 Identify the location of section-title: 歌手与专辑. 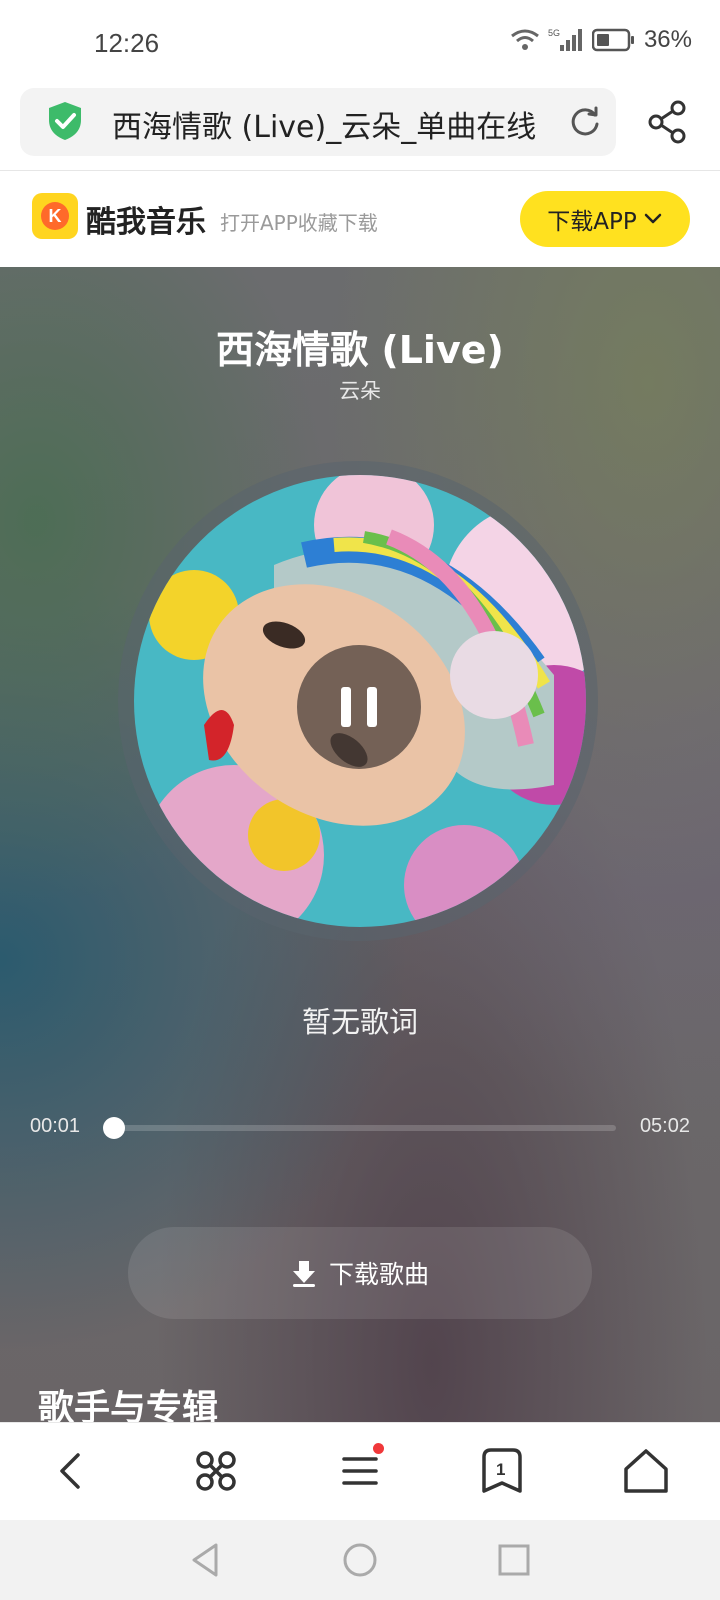
(128, 1405).